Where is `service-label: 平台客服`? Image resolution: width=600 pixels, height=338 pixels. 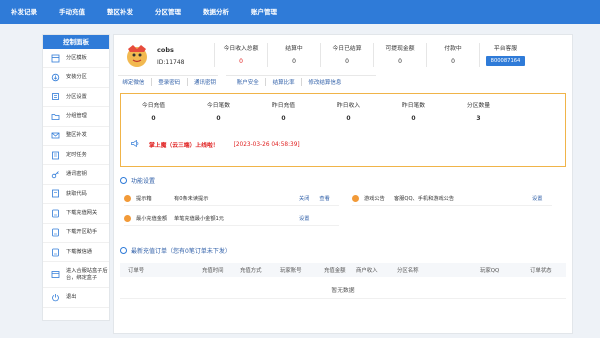 service-label: 平台客服 is located at coordinates (505, 49).